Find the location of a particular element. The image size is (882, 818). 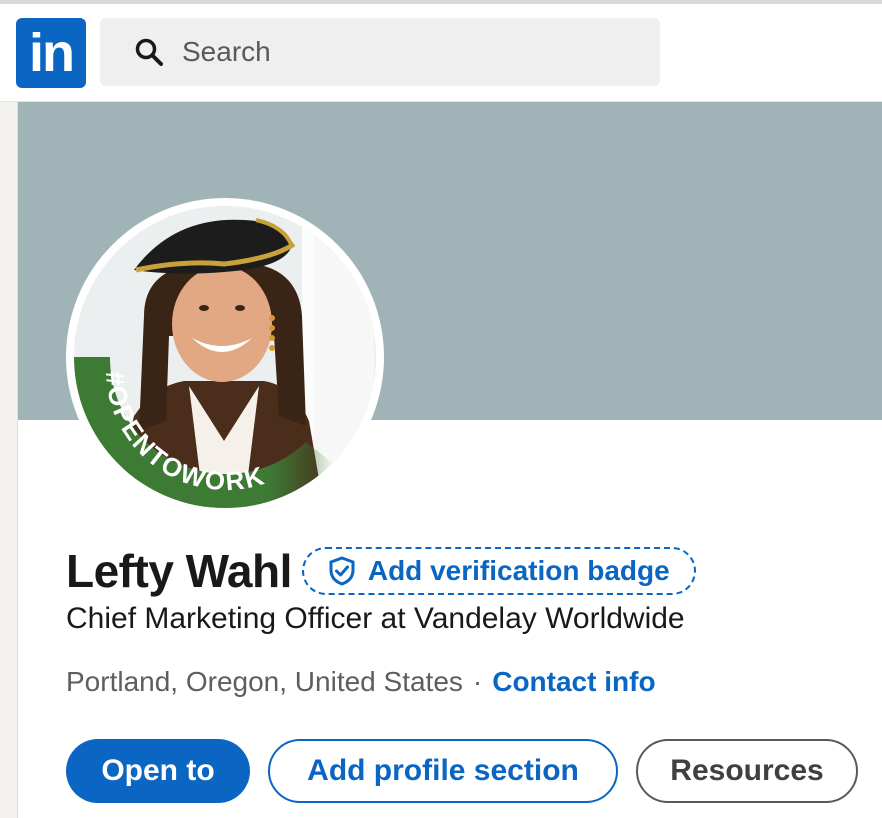

top-nav-bar: in Search is located at coordinates (441, 51).